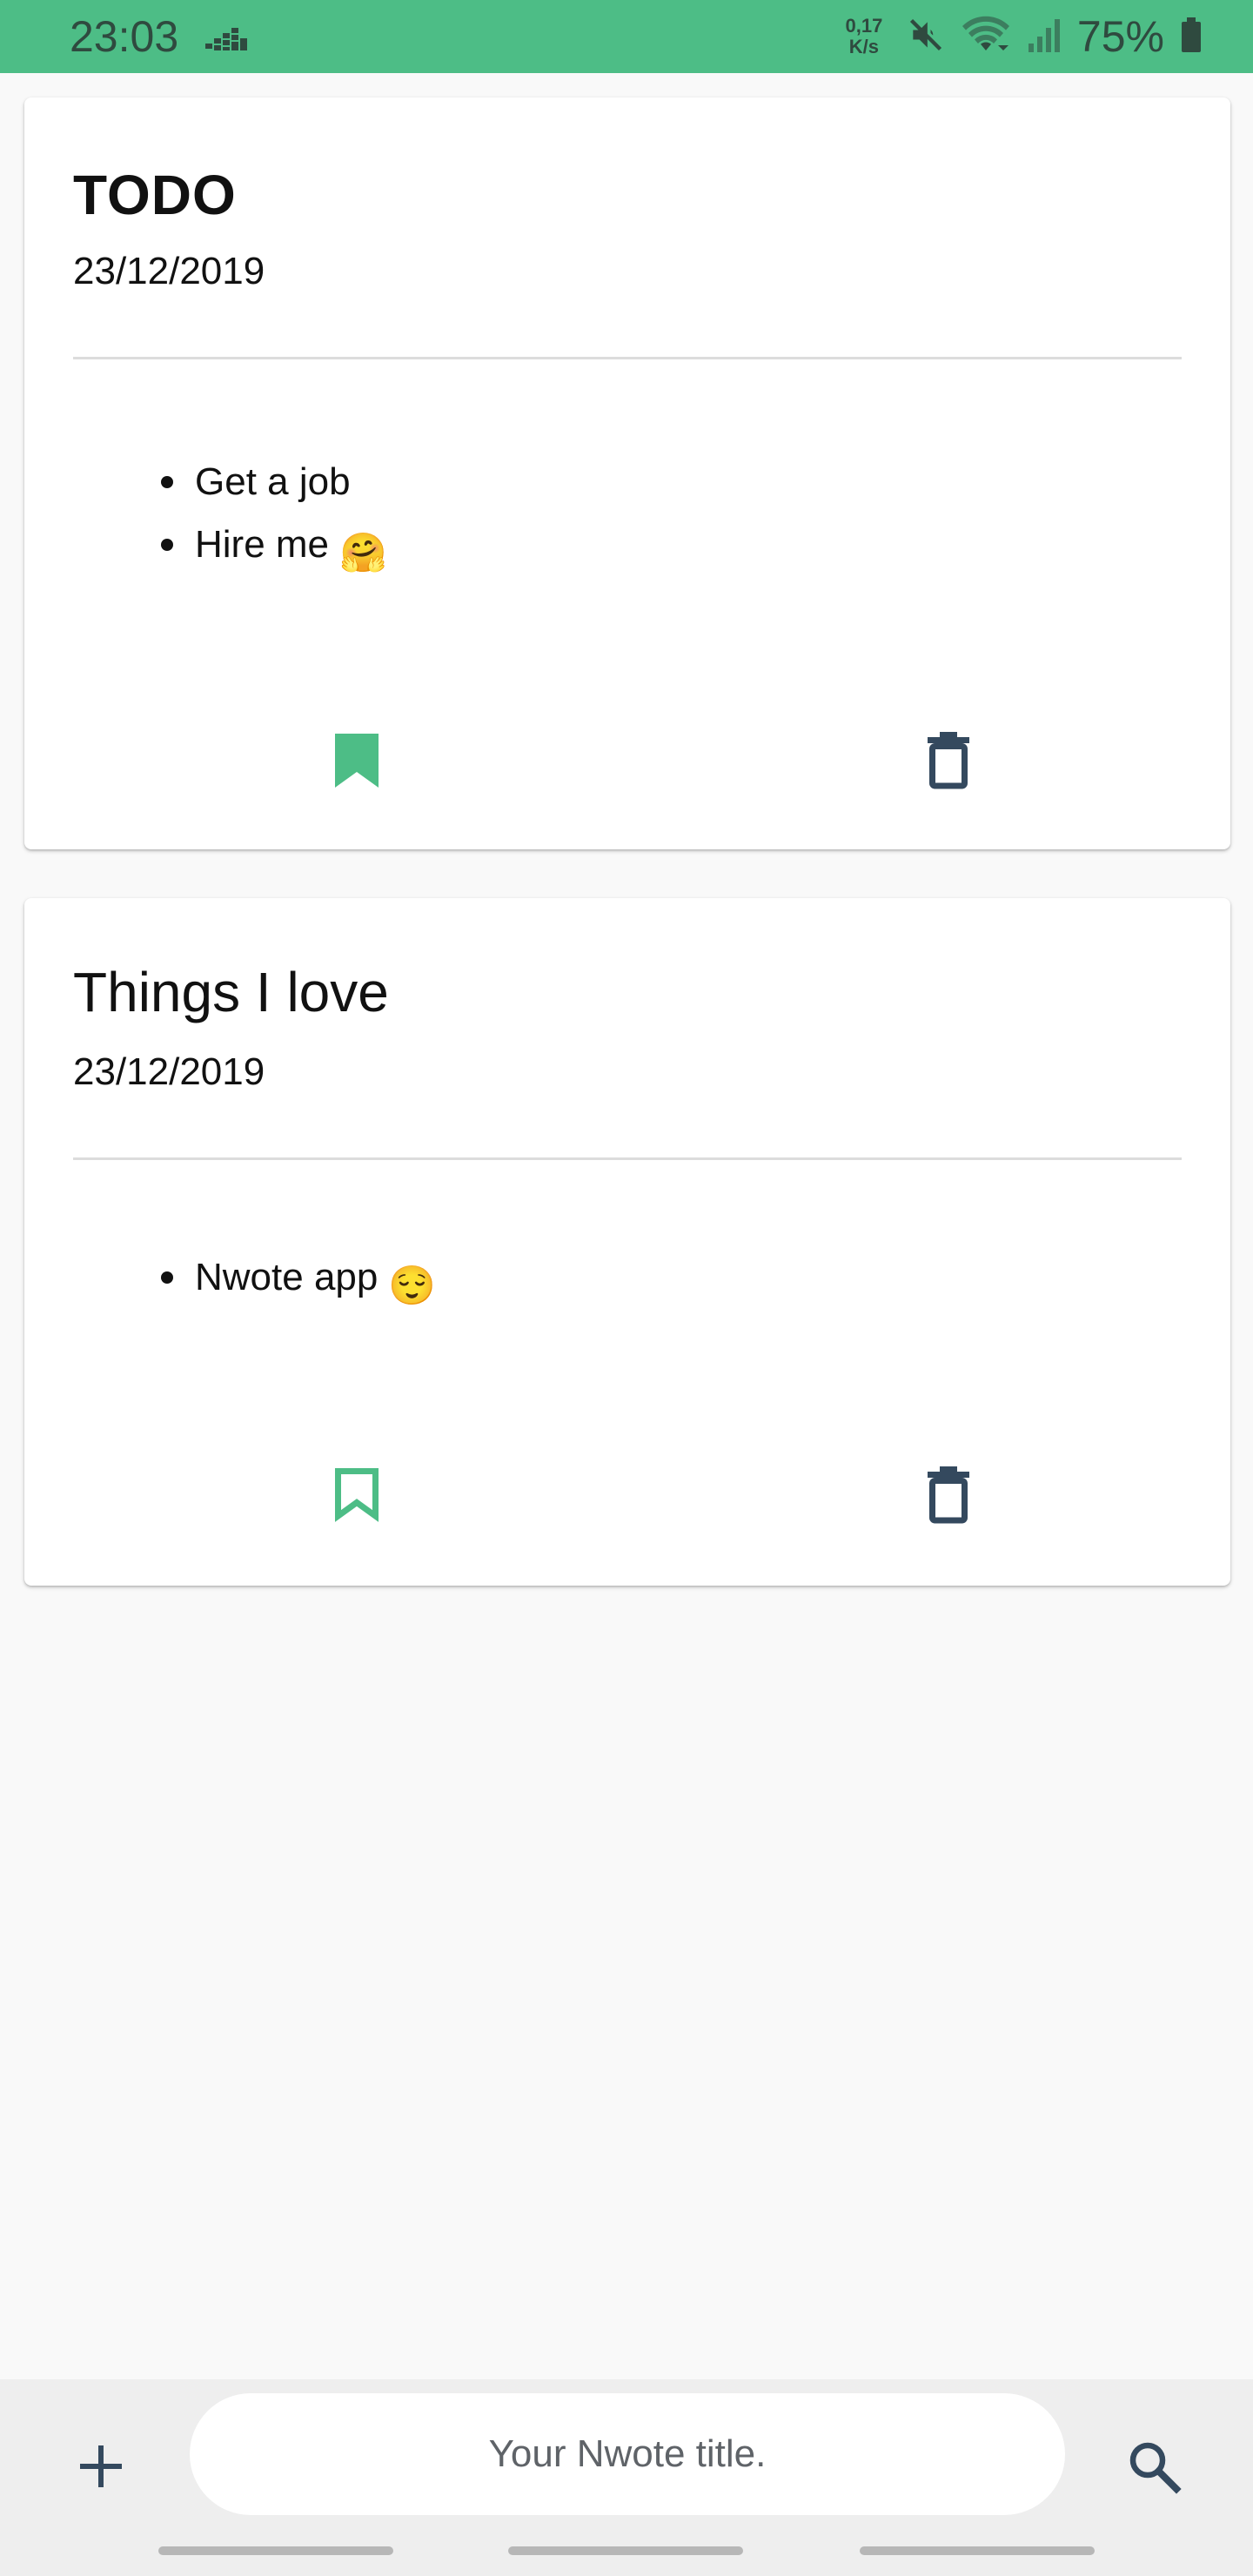 Image resolution: width=1253 pixels, height=2576 pixels. I want to click on search-icon, so click(1155, 2468).